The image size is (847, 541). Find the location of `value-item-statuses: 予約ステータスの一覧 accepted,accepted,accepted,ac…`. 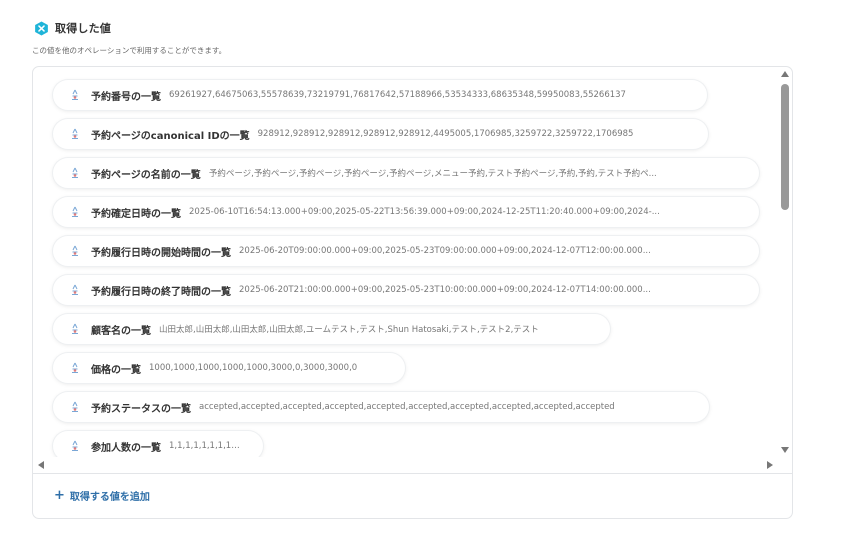

value-item-statuses: 予約ステータスの一覧 accepted,accepted,accepted,ac… is located at coordinates (381, 407).